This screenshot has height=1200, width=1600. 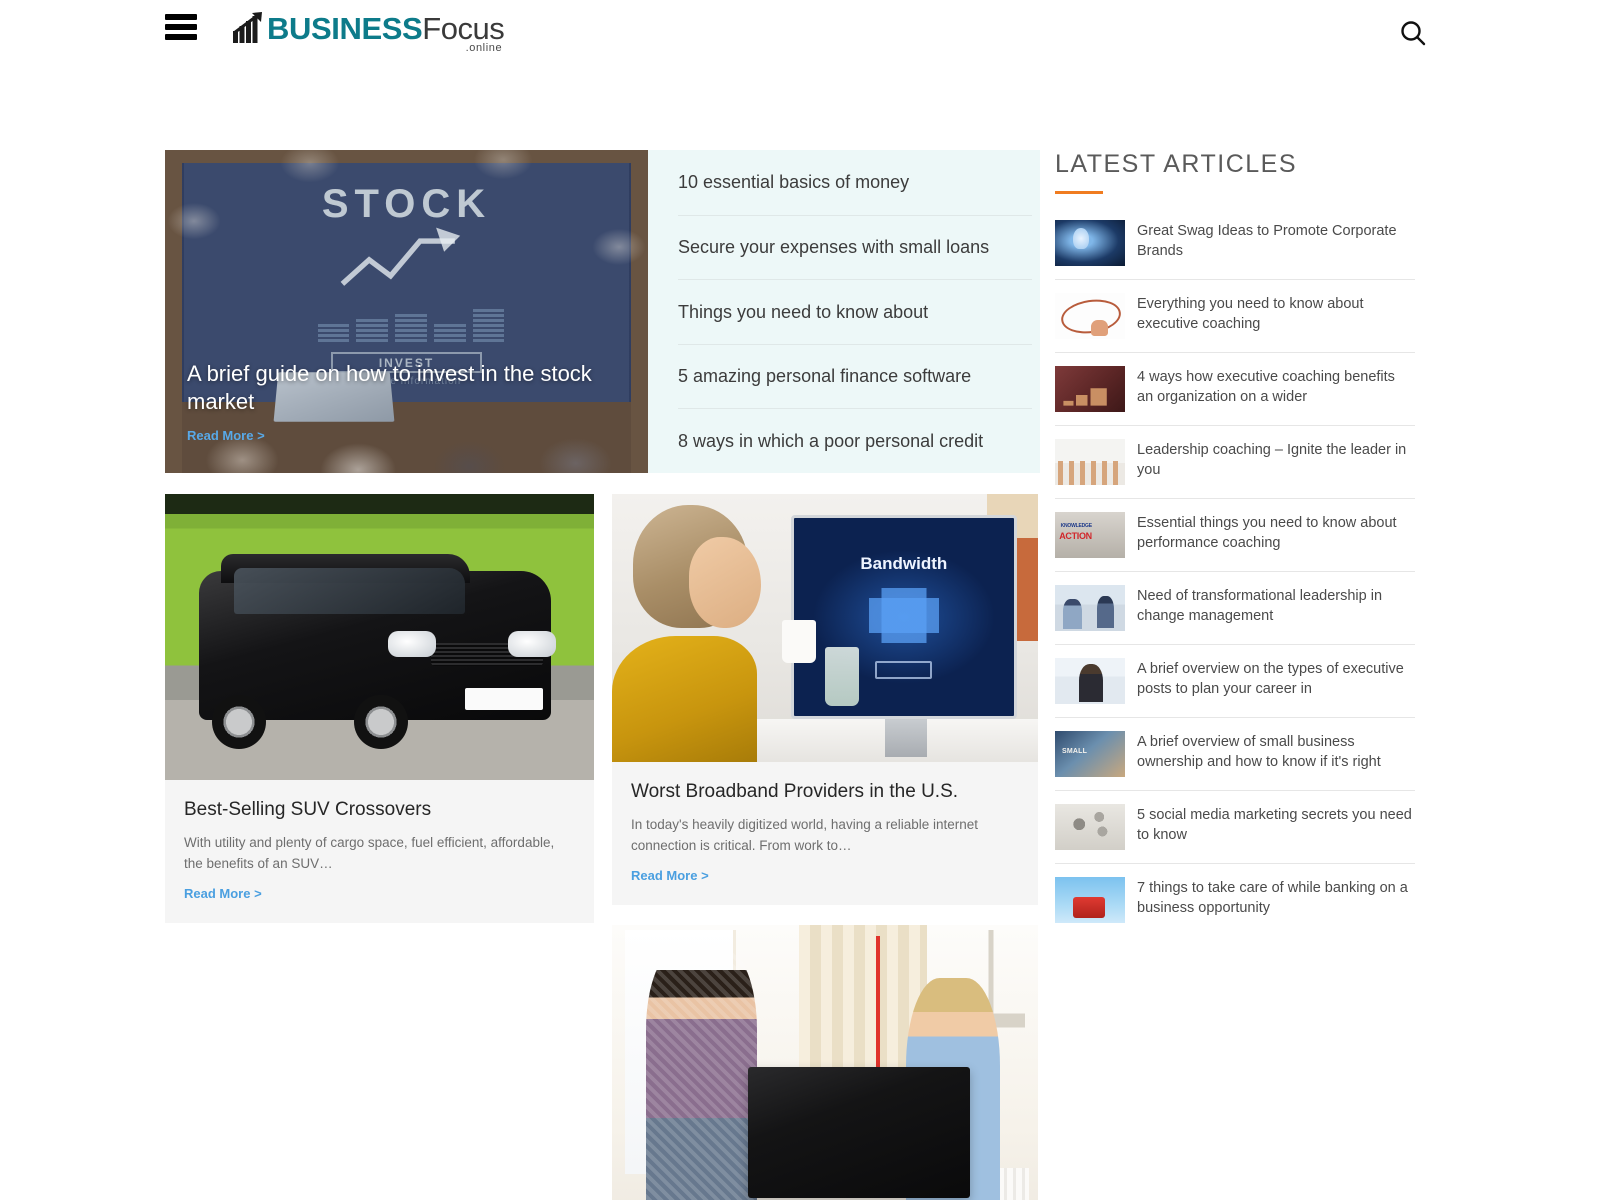 What do you see at coordinates (855, 376) in the screenshot?
I see `hero-list-item: 5 amazing personal finance software` at bounding box center [855, 376].